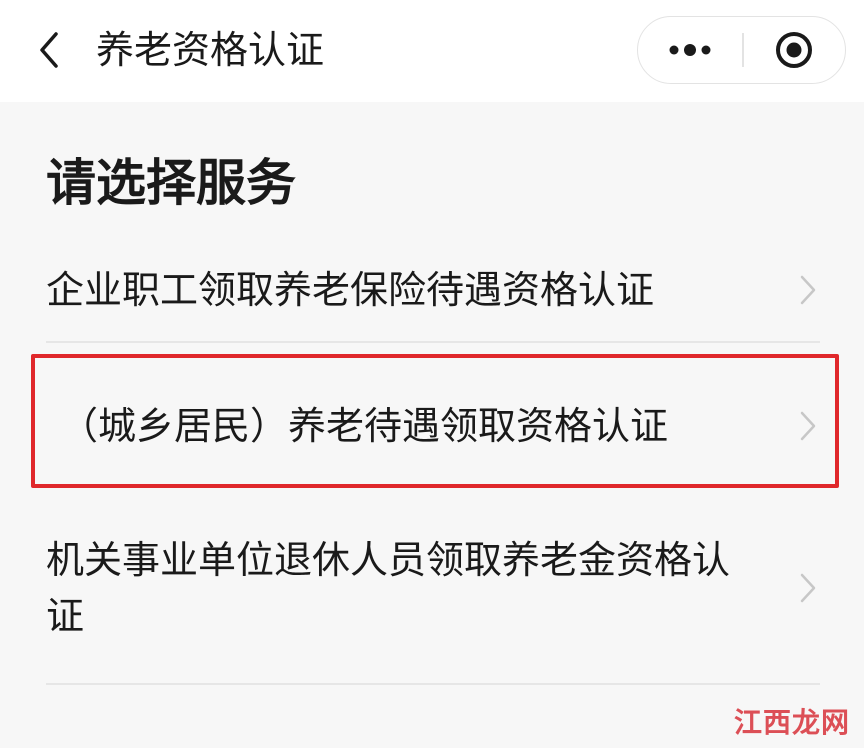  I want to click on menu-capsule, so click(741, 50).